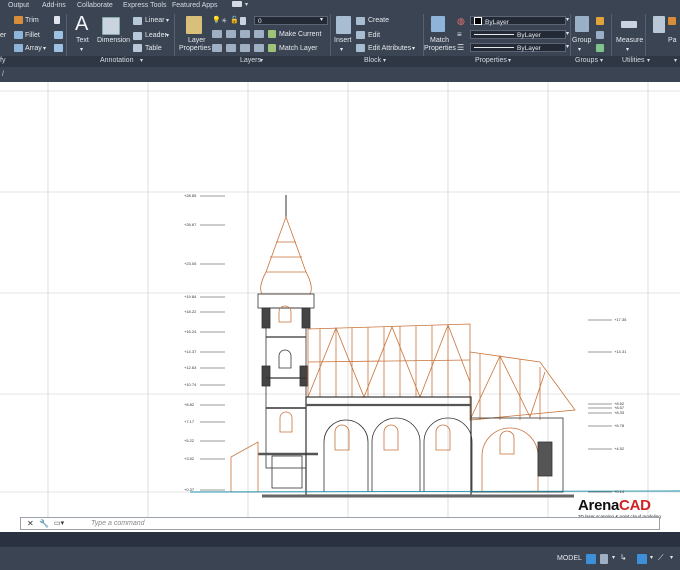 Image resolution: width=680 pixels, height=570 pixels. Describe the element at coordinates (250, 60) in the screenshot. I see `layers-group-title: Layers` at that location.